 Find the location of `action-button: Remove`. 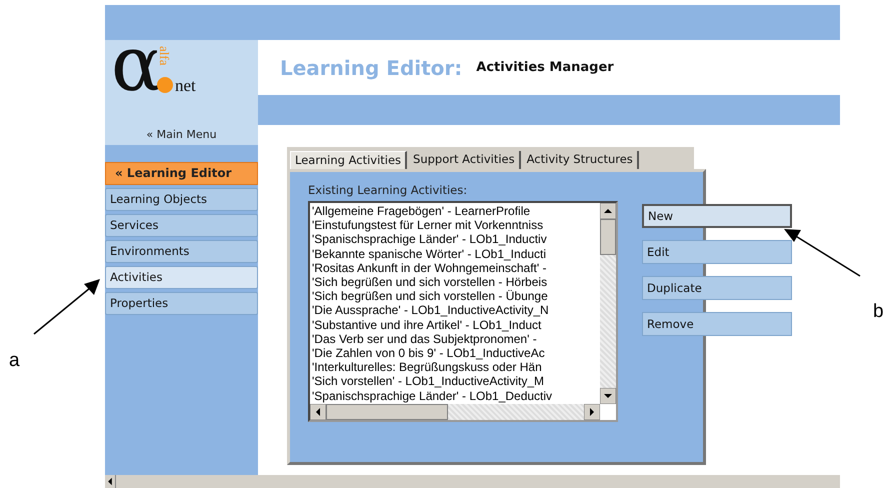

action-button: Remove is located at coordinates (717, 324).